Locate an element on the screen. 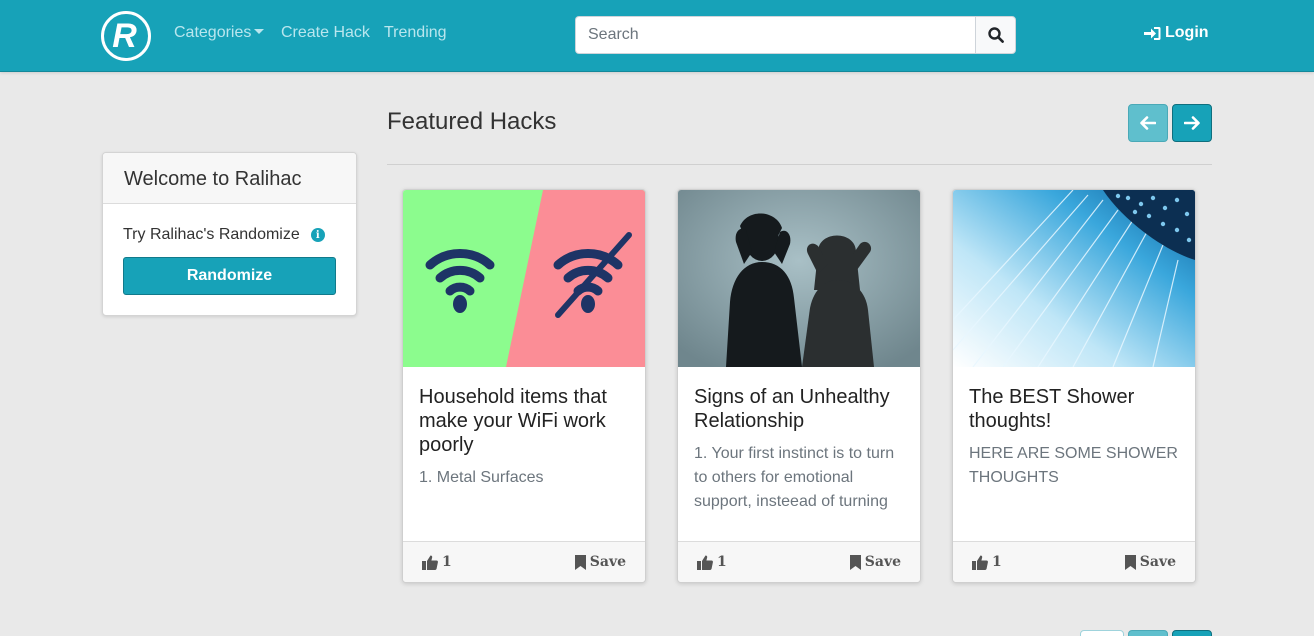  search-button is located at coordinates (995, 35).